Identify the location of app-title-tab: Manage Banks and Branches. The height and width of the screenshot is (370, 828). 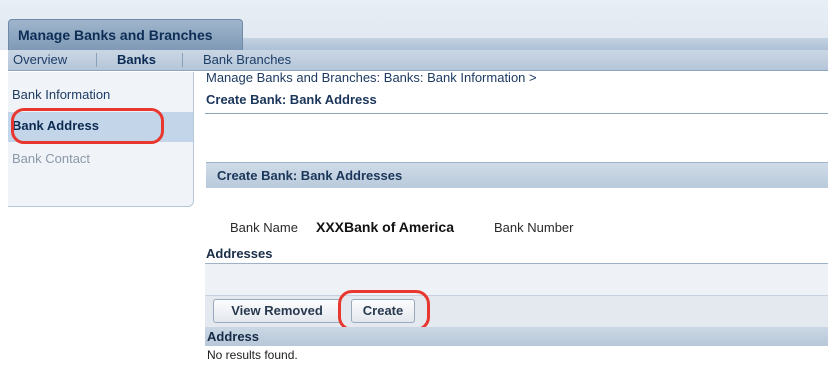
(125, 34).